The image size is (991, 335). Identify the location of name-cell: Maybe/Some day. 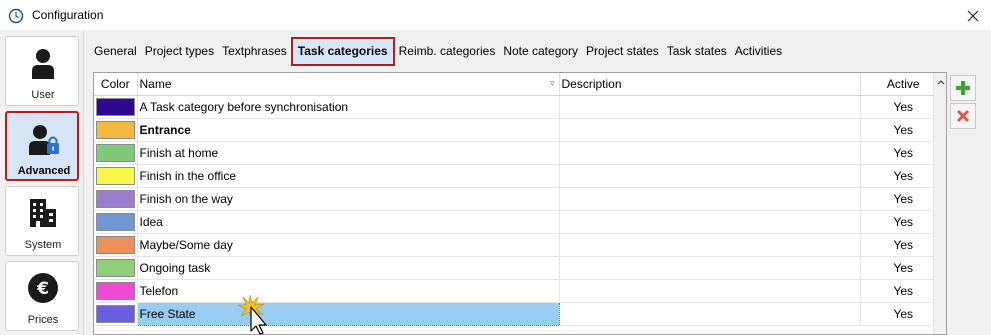
(348, 245).